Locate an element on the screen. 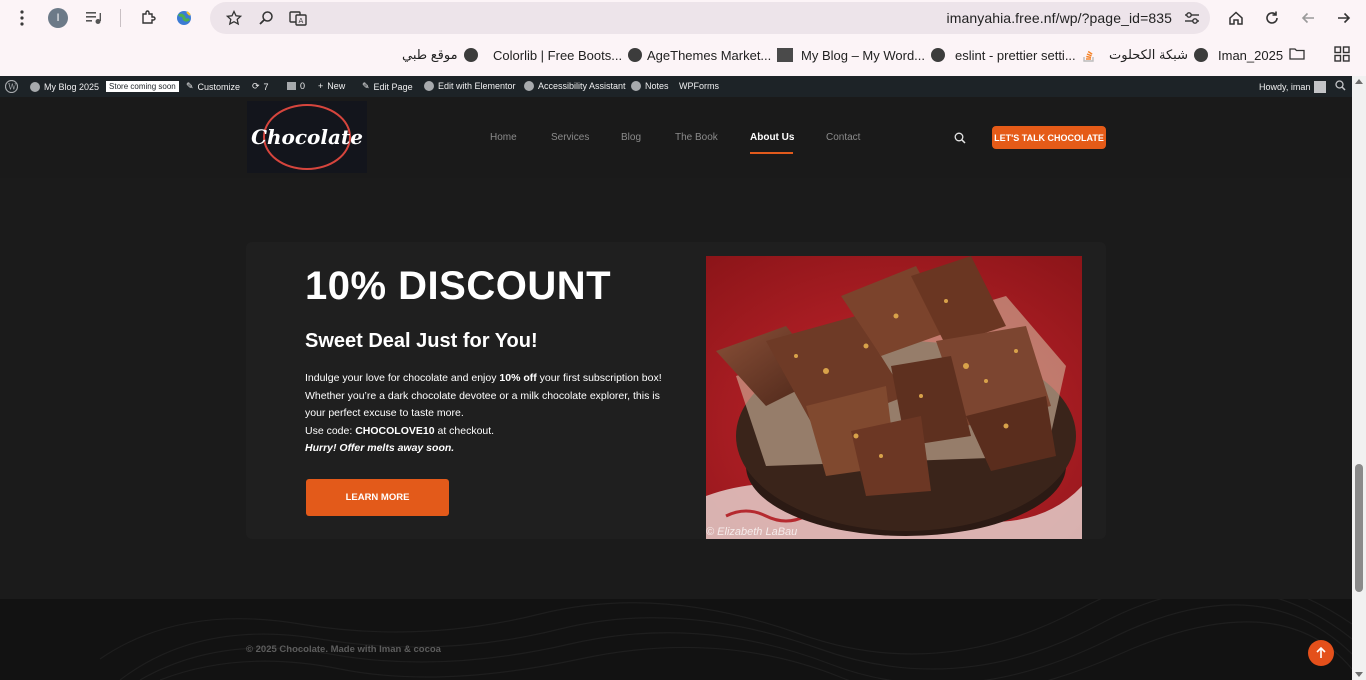  admin-edit-page: ✎ Edit Page is located at coordinates (387, 86).